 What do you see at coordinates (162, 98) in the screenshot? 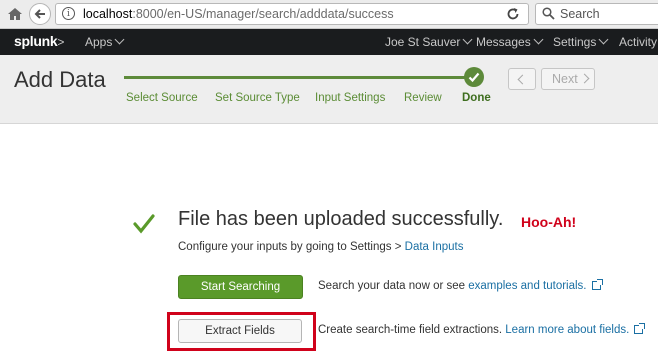
I see `step-select-source: Select Source` at bounding box center [162, 98].